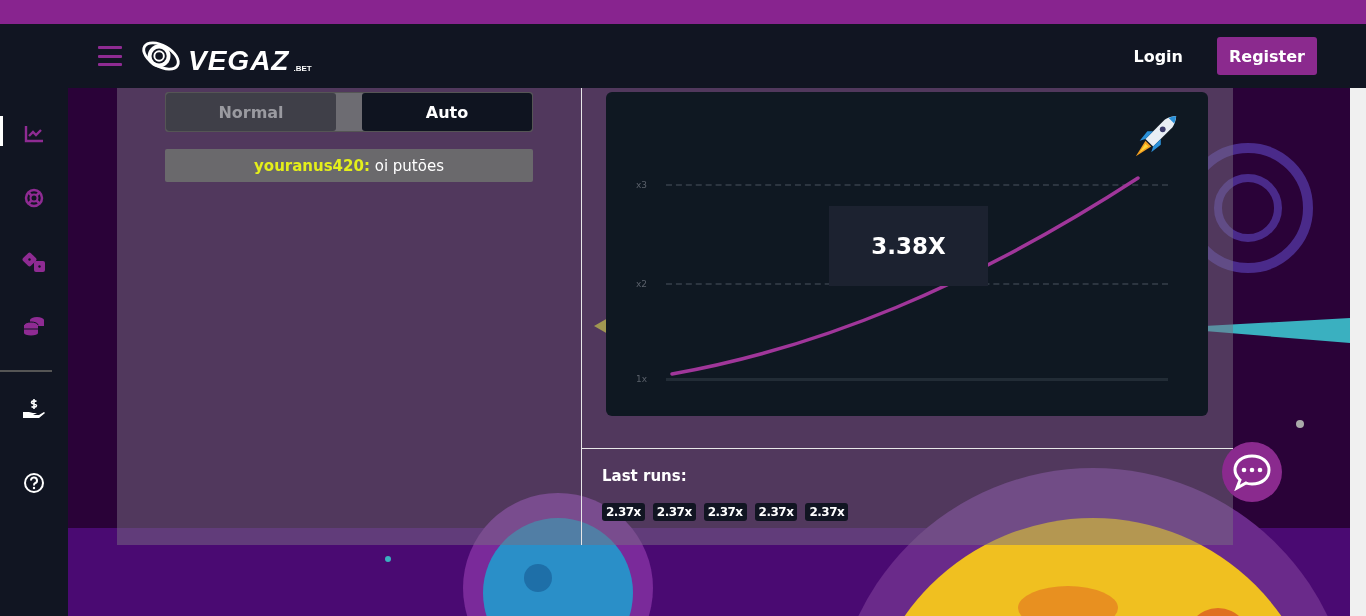 This screenshot has height=616, width=1366. What do you see at coordinates (447, 112) in the screenshot?
I see `mode-tab: Auto` at bounding box center [447, 112].